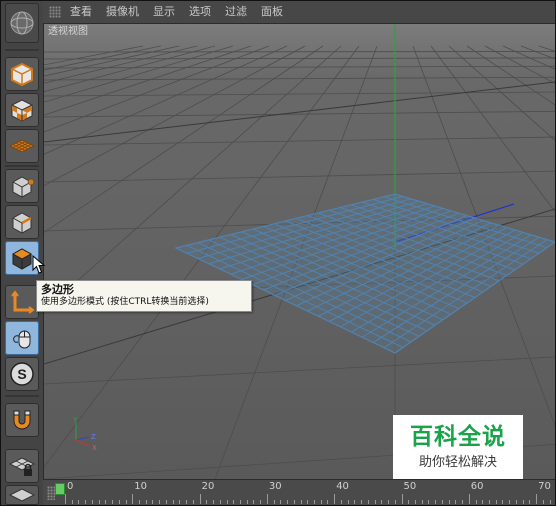 The height and width of the screenshot is (506, 556). I want to click on magnet-icon, so click(22, 420).